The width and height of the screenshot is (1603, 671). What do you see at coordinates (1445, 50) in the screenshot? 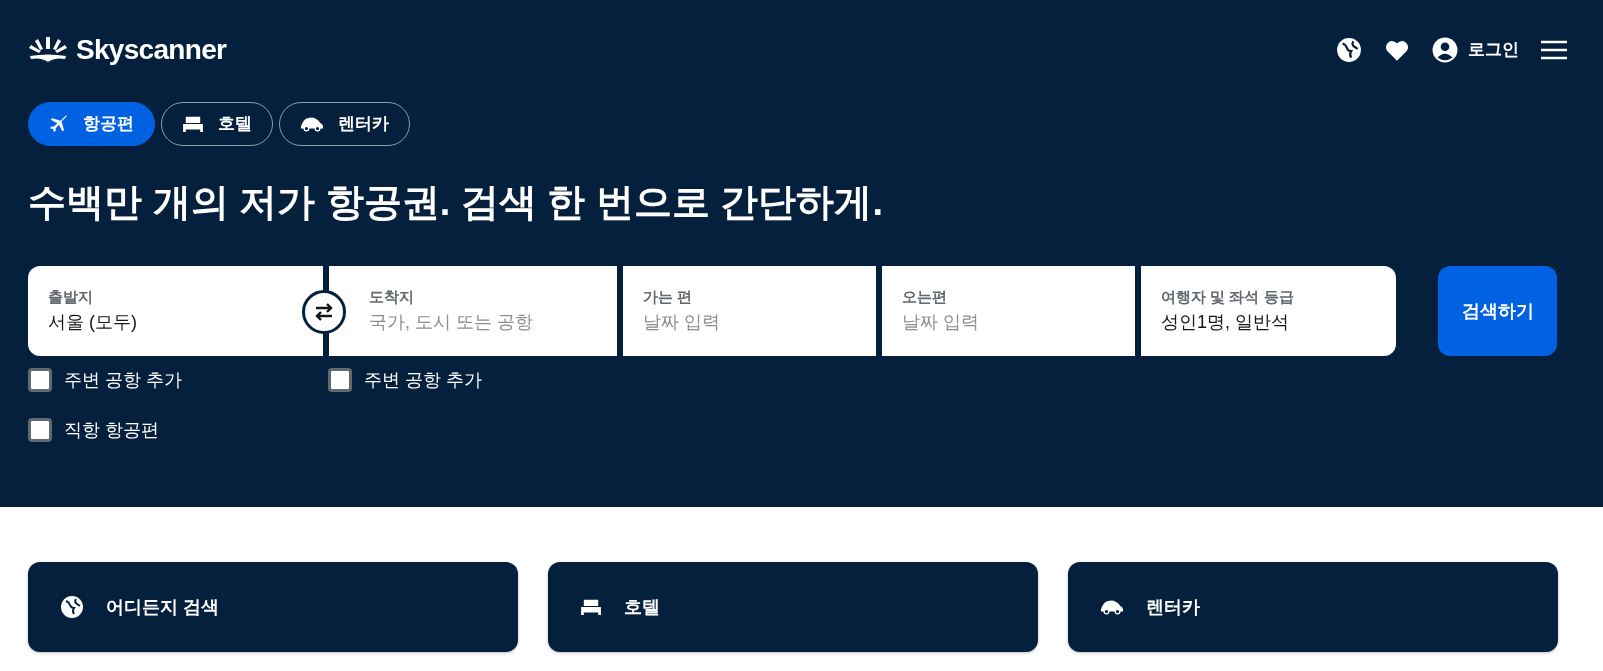
I see `user-icon` at bounding box center [1445, 50].